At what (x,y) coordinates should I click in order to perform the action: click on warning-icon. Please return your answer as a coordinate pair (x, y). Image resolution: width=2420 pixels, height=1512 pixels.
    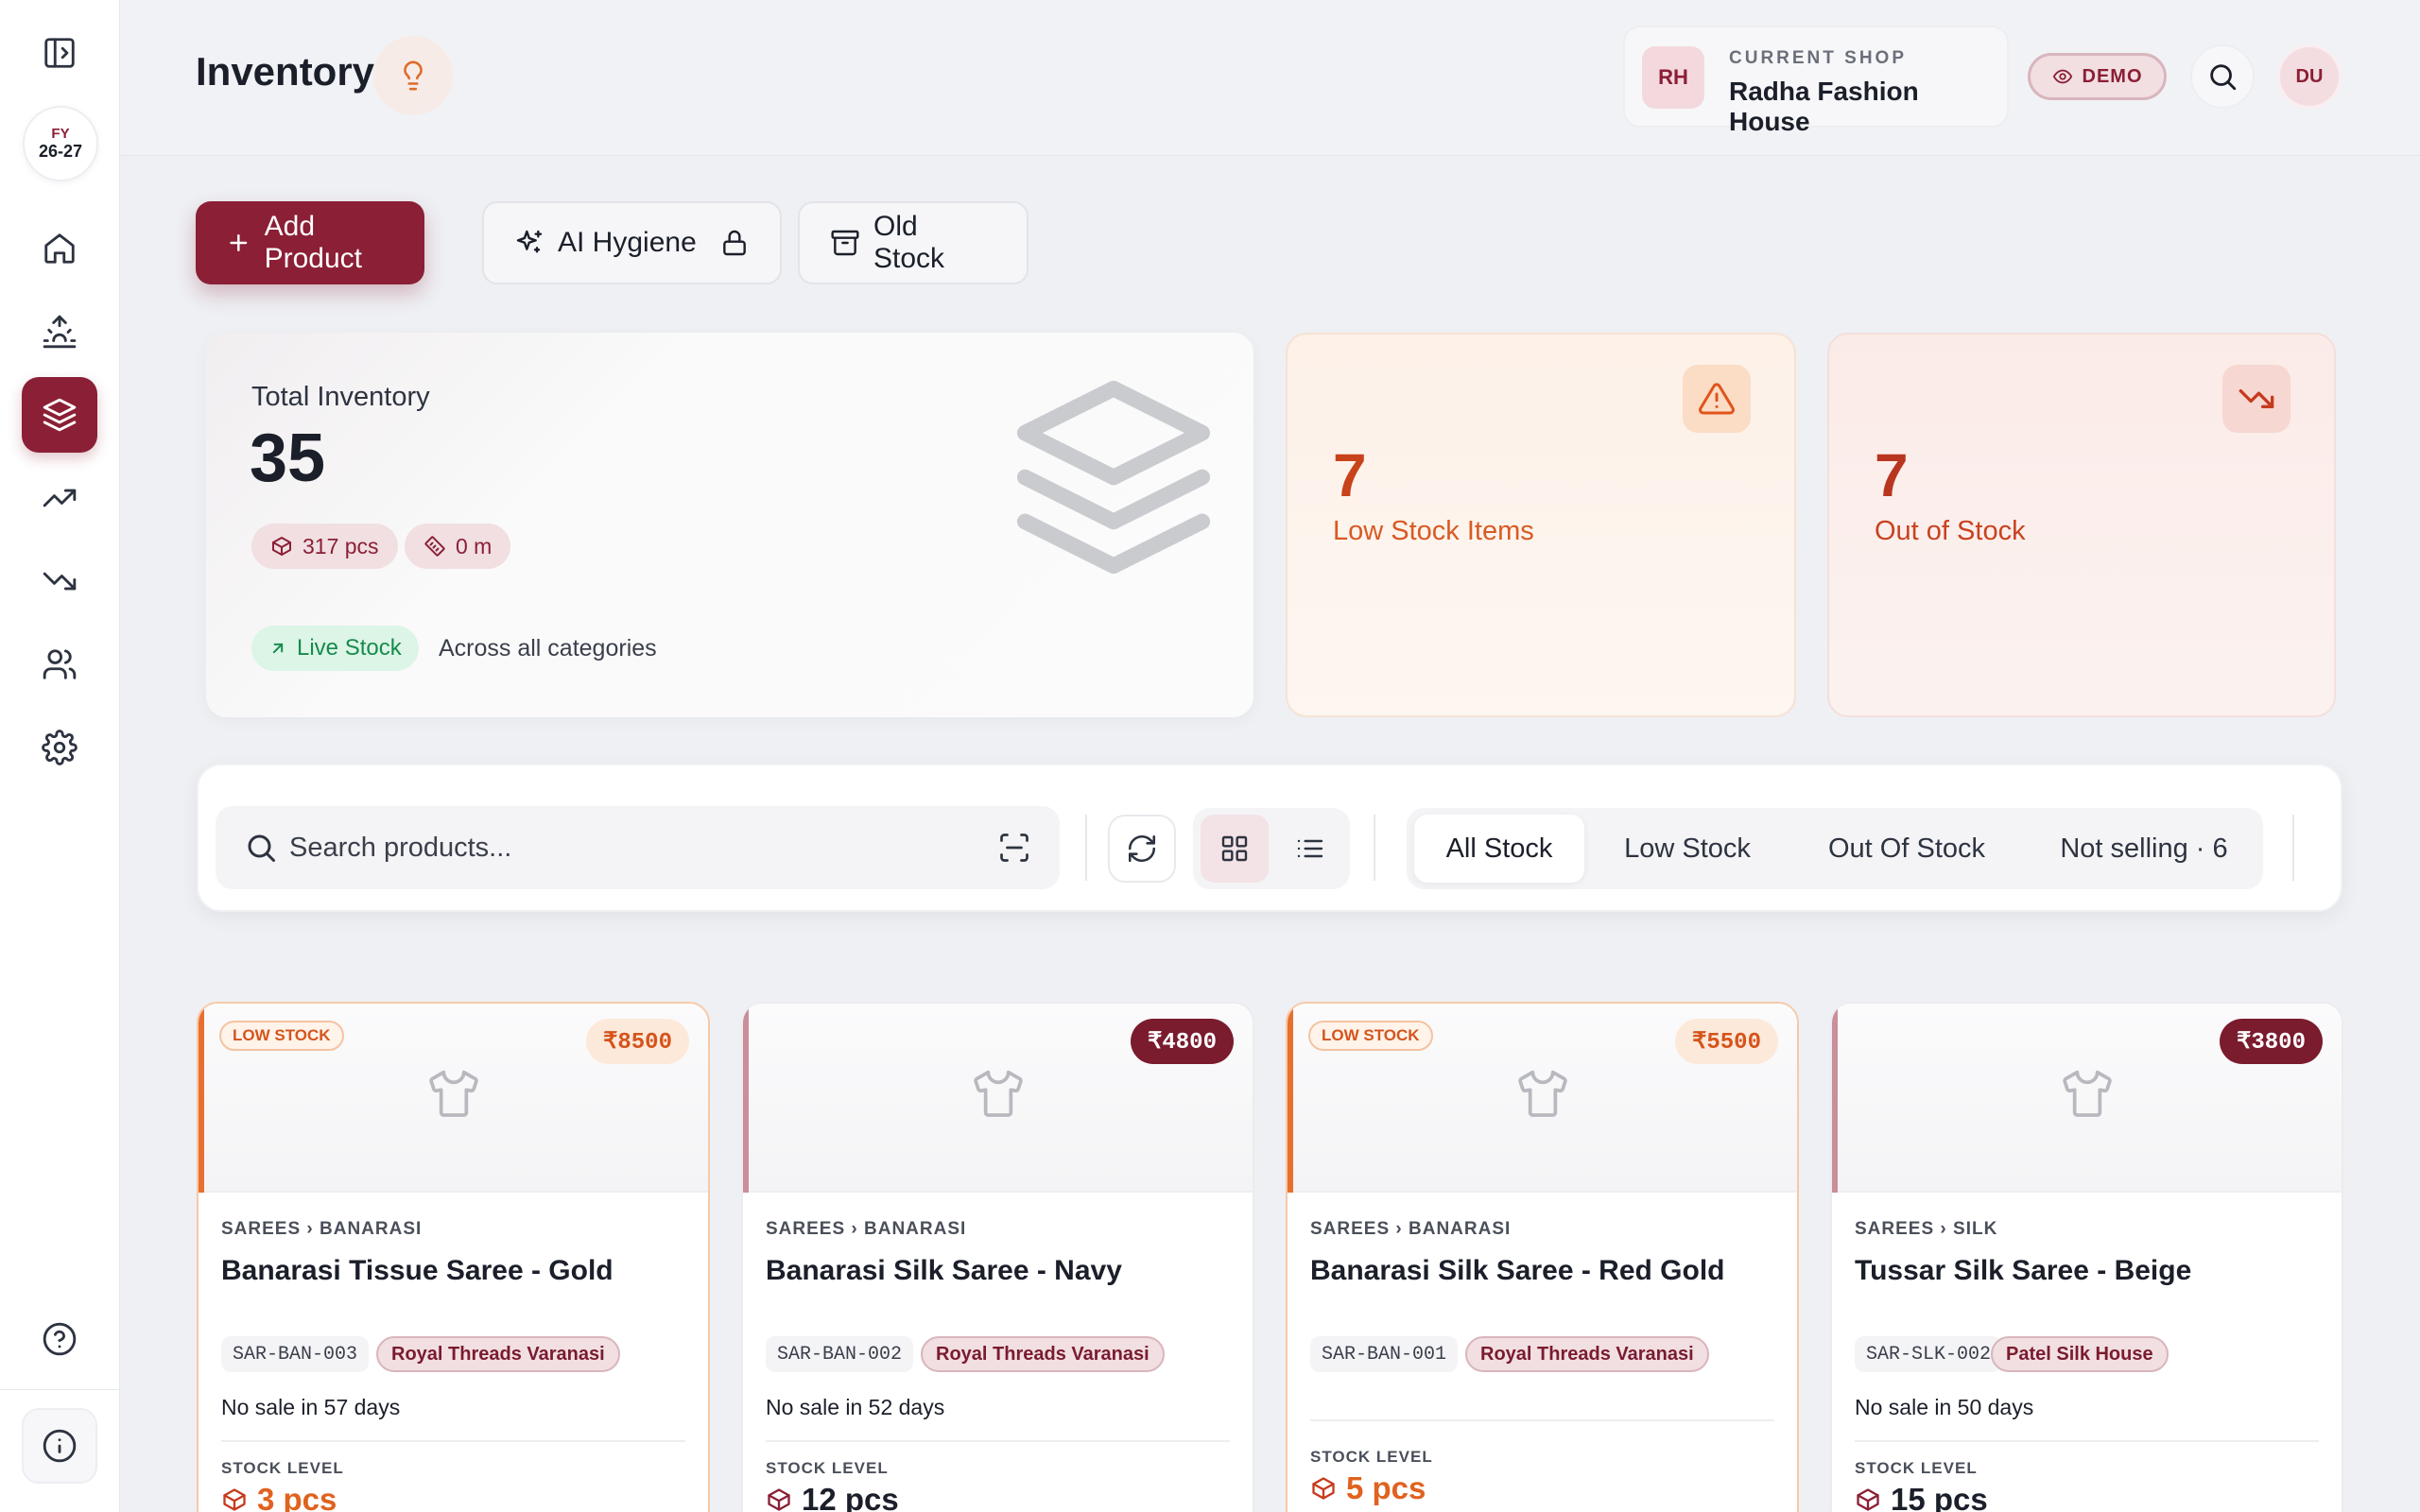
    Looking at the image, I should click on (1717, 399).